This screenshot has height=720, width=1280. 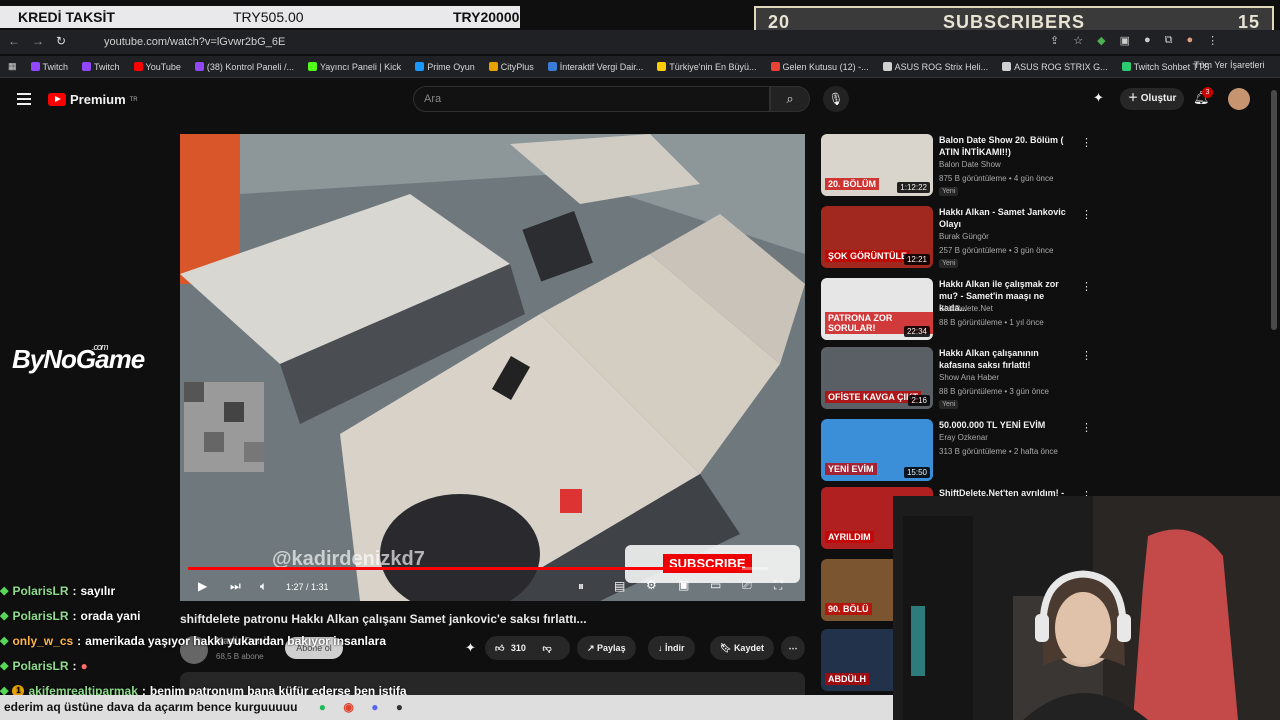 What do you see at coordinates (1006, 218) in the screenshot?
I see `recommendation-title: Hakkı Alkan - Samet Jankovic Olayı` at bounding box center [1006, 218].